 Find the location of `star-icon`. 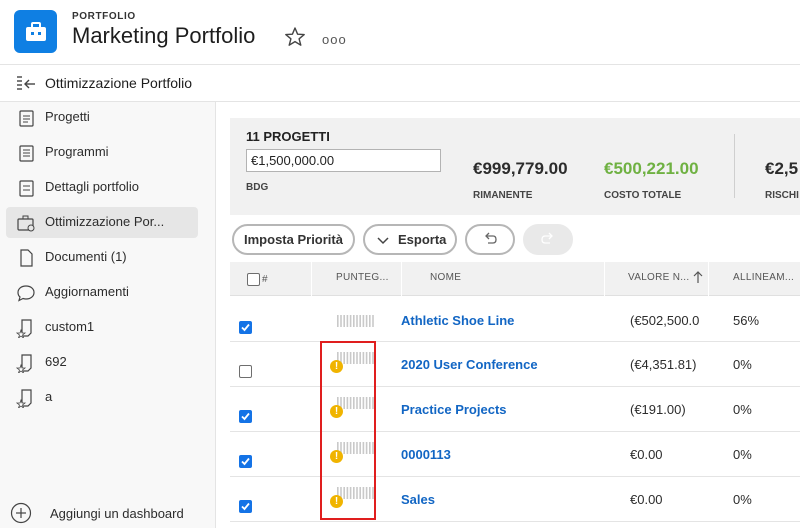

star-icon is located at coordinates (295, 37).